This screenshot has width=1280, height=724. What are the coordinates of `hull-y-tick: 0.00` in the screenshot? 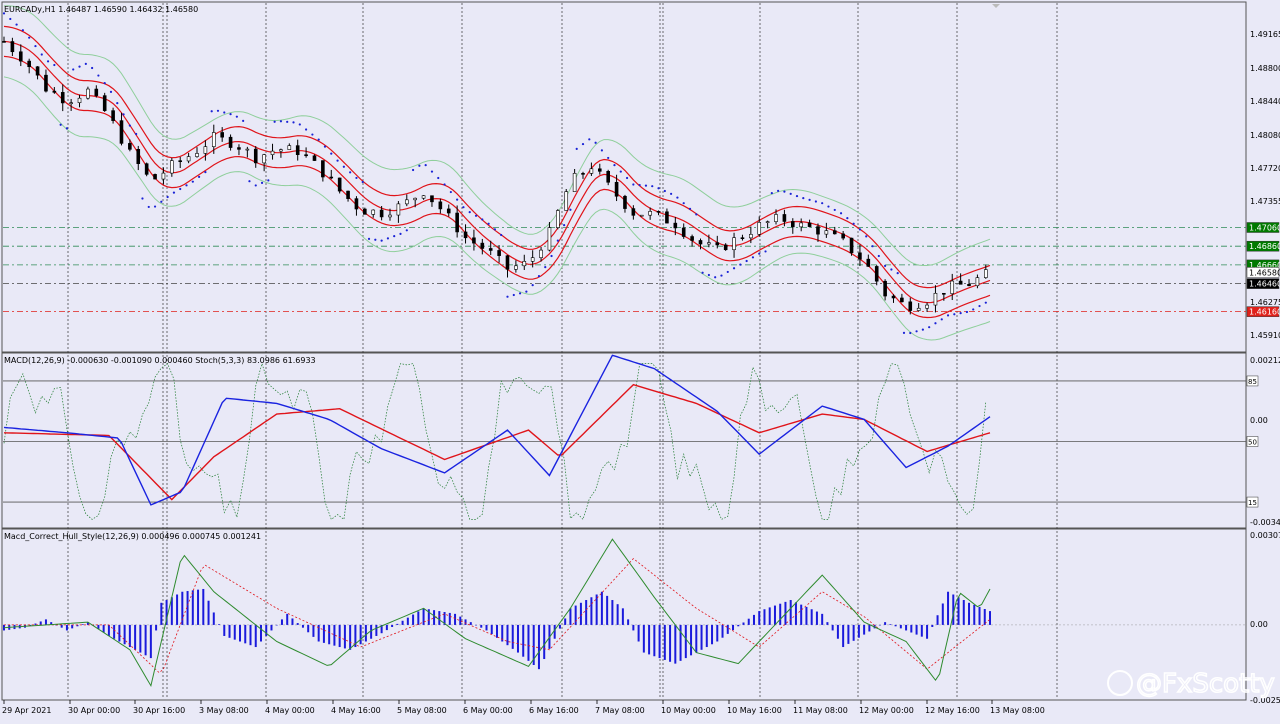 It's located at (1259, 624).